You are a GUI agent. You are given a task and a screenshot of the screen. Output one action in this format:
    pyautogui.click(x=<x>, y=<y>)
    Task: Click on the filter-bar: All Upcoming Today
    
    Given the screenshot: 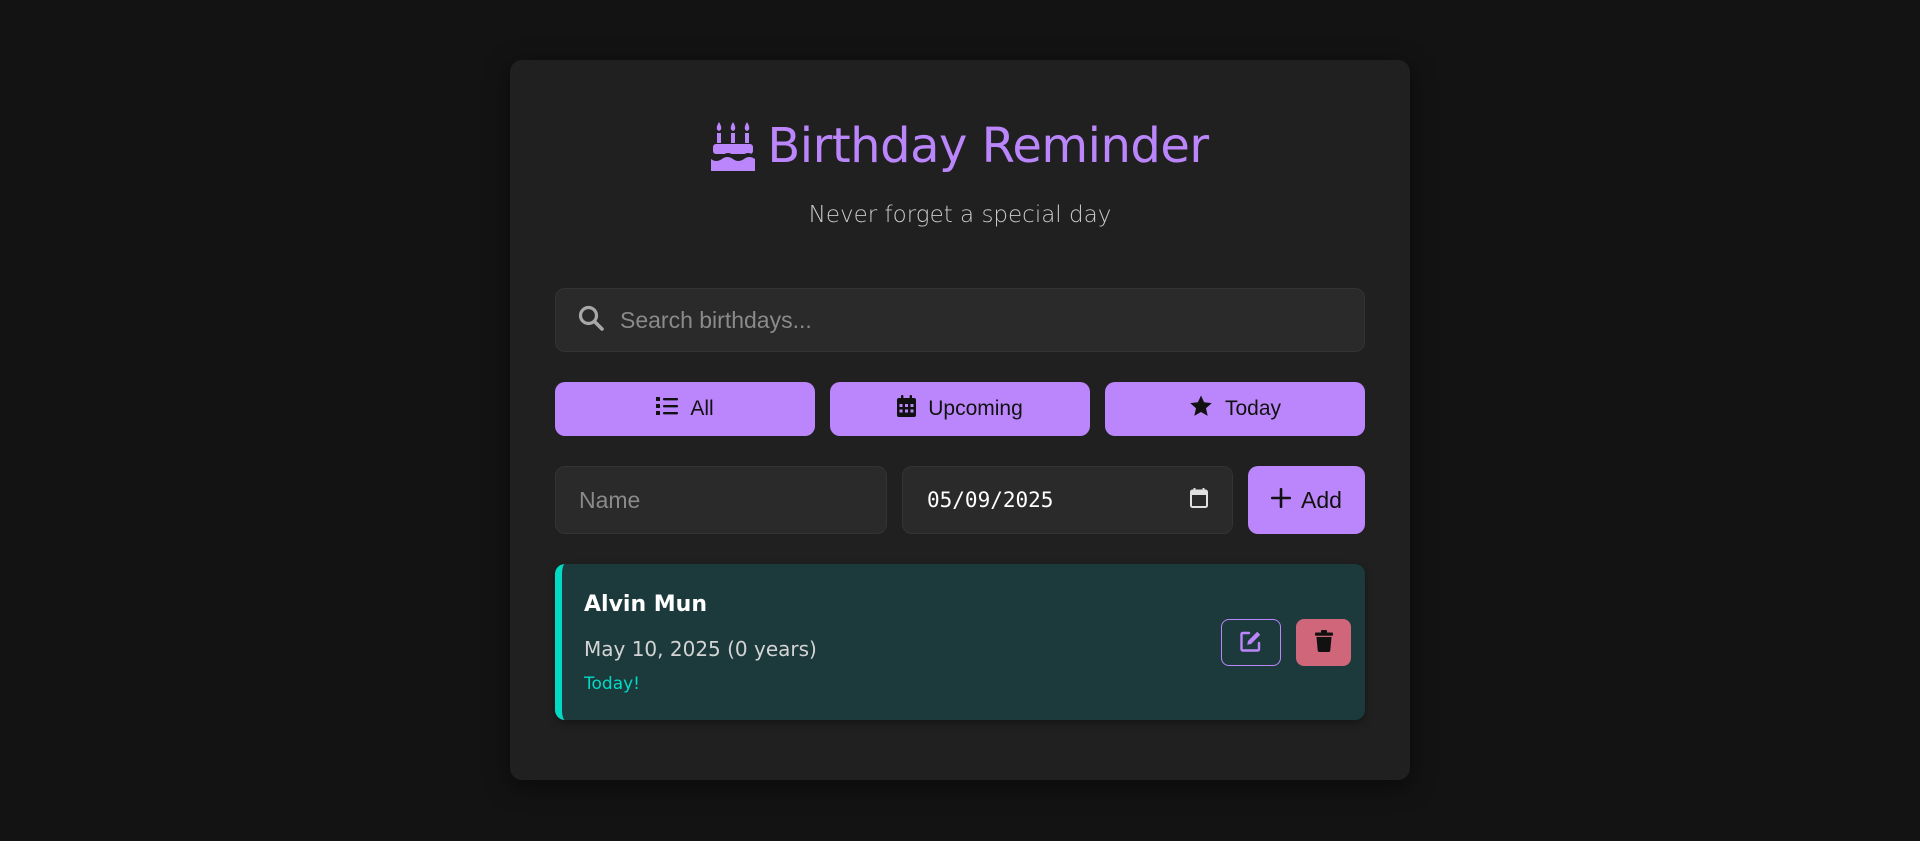 What is the action you would take?
    pyautogui.click(x=960, y=409)
    